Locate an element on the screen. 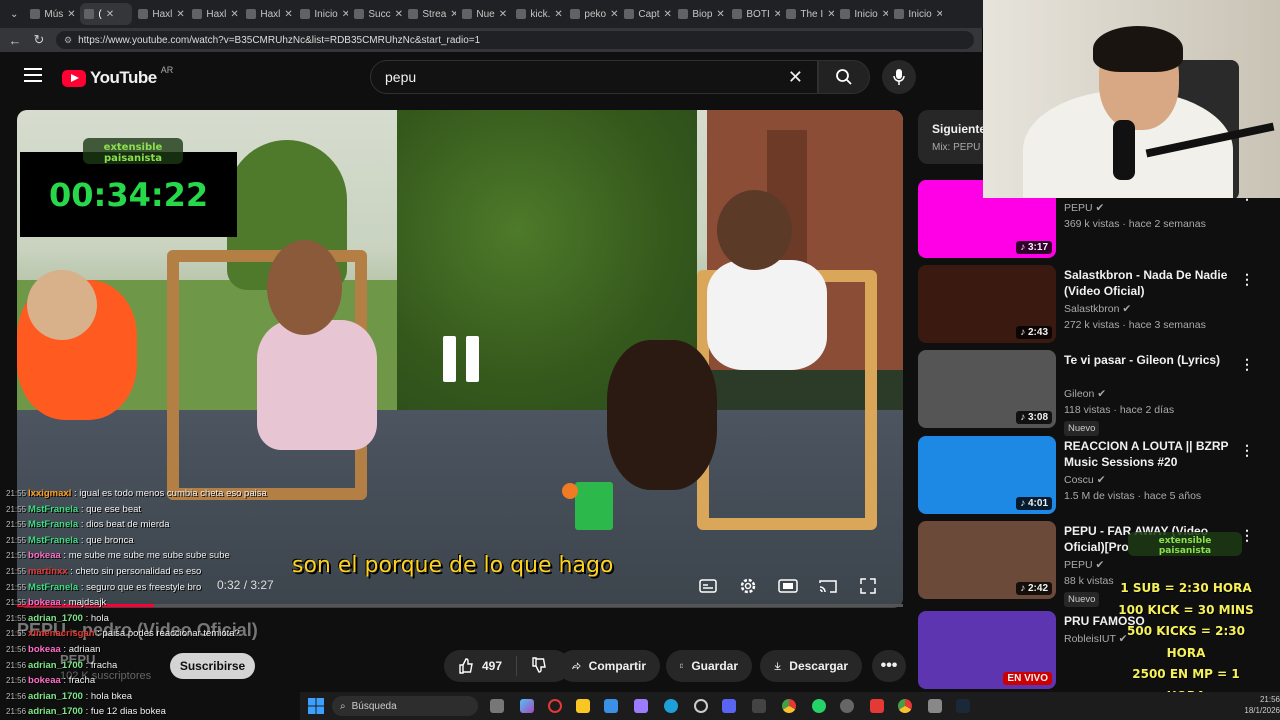 This screenshot has width=1280, height=720. browser-tab: Mús ✕ is located at coordinates (52, 14).